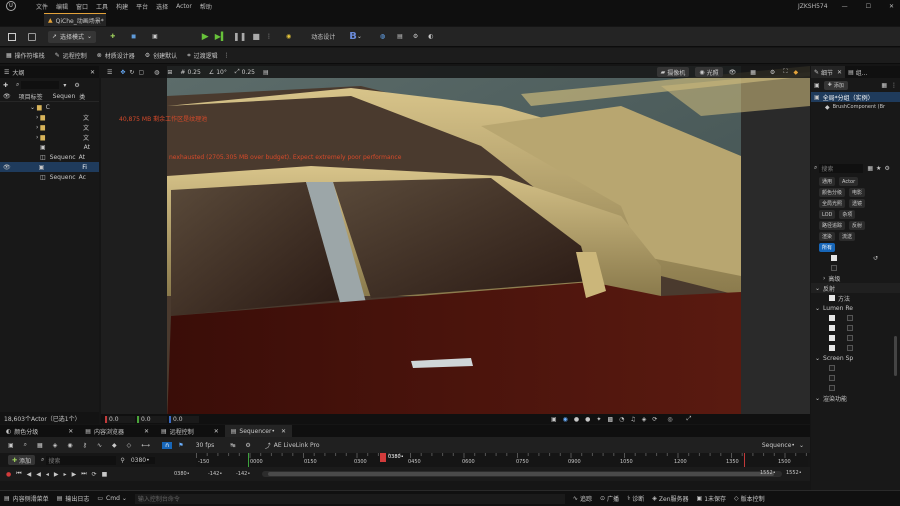  Describe the element at coordinates (430, 36) in the screenshot. I see `source-icon: ◐` at that location.